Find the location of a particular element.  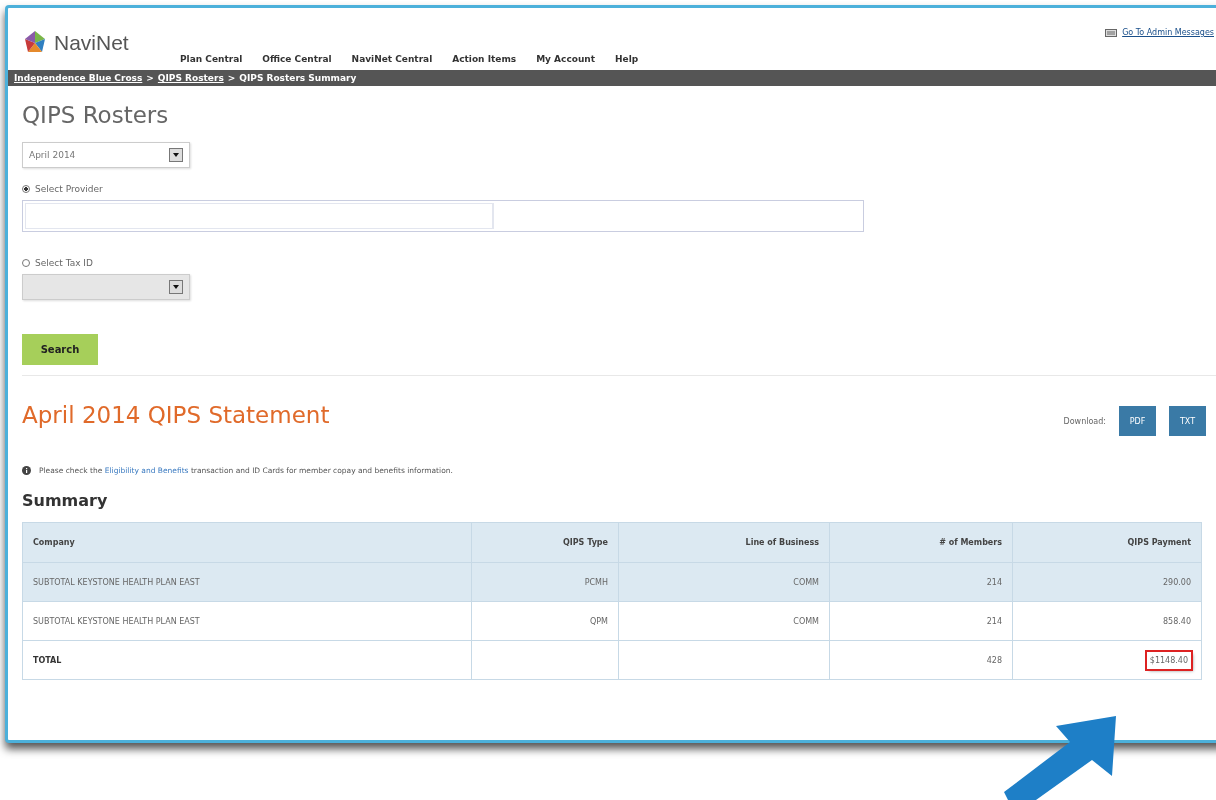

table-cell: QPM is located at coordinates (598, 621).